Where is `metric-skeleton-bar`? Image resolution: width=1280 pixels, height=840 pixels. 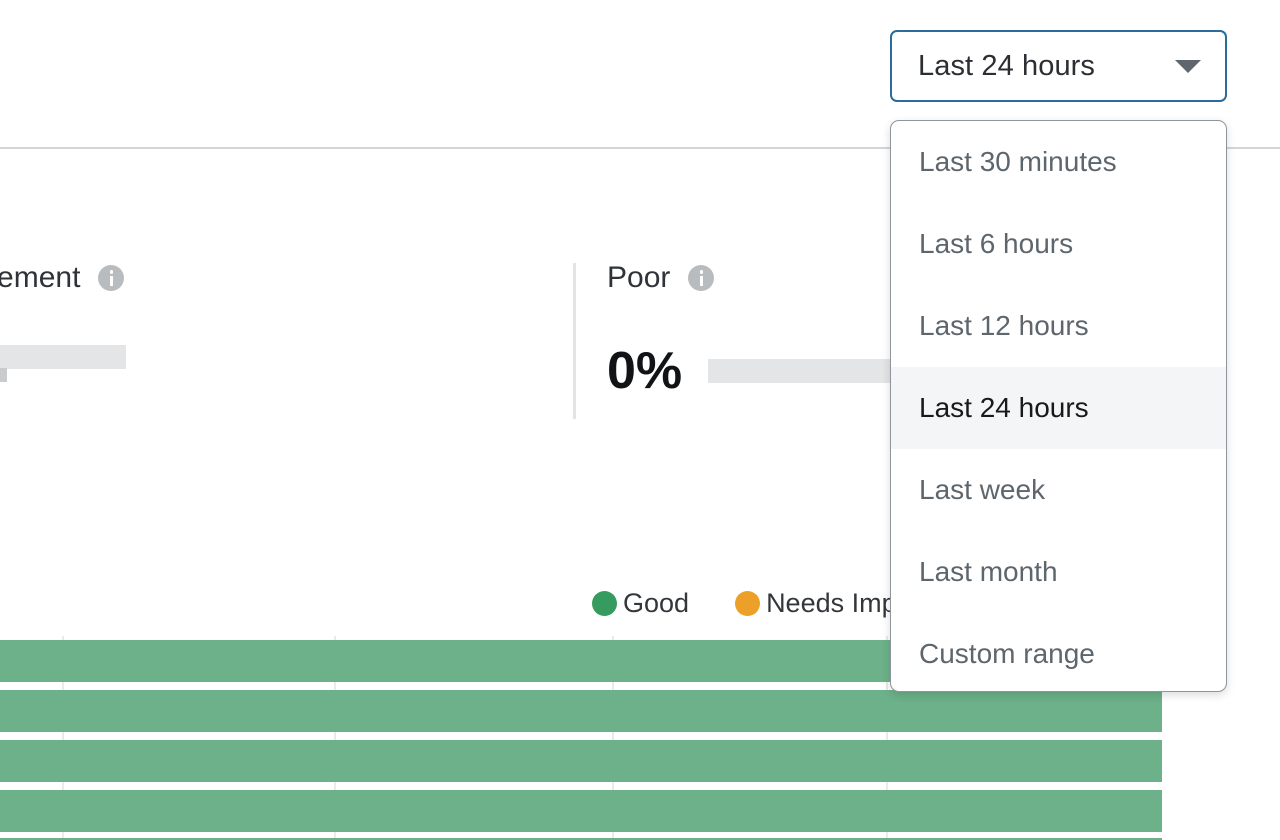 metric-skeleton-bar is located at coordinates (63, 357).